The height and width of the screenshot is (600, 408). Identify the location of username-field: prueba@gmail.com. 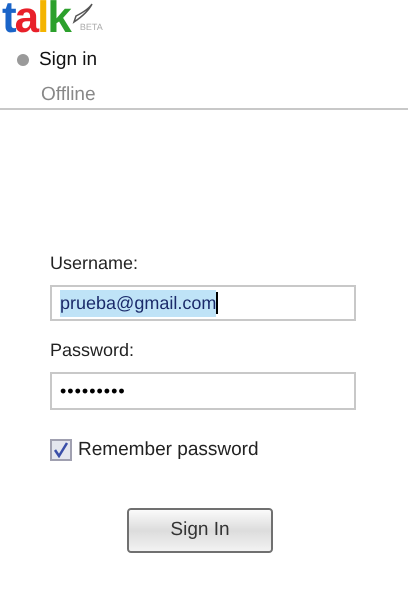
(203, 303).